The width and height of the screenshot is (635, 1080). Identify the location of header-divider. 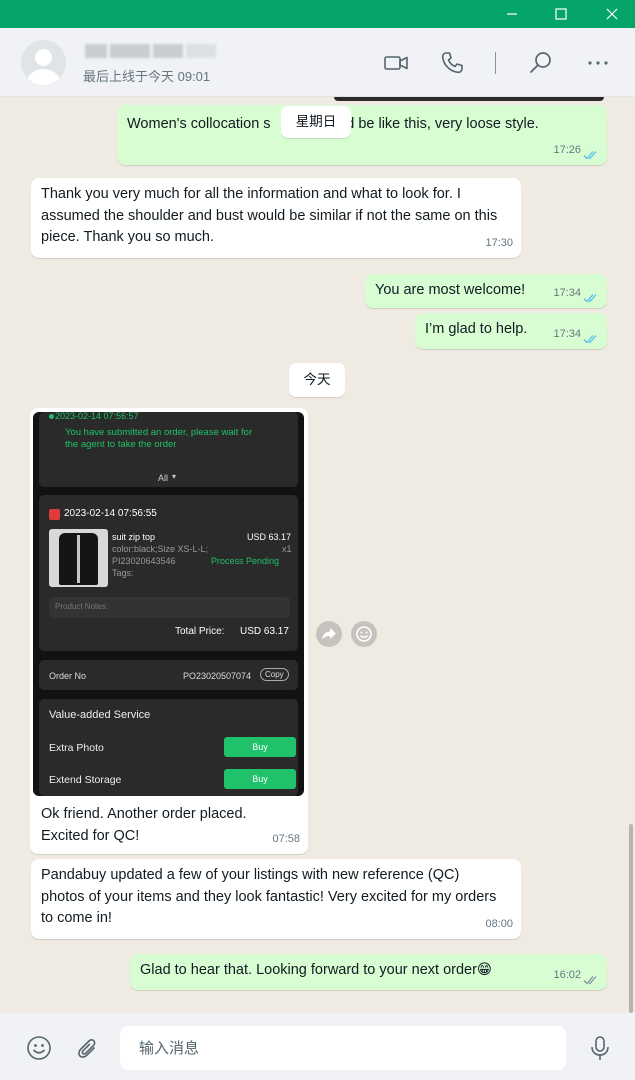
(495, 63).